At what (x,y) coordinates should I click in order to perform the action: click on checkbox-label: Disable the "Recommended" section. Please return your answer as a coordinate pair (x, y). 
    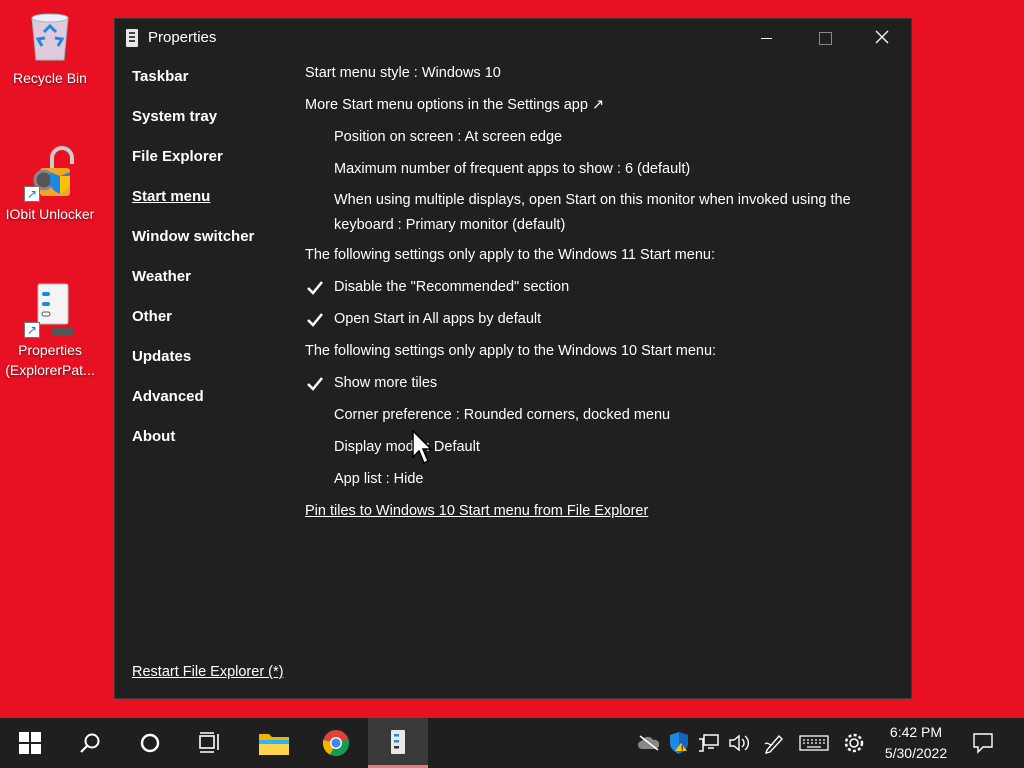
    Looking at the image, I should click on (452, 287).